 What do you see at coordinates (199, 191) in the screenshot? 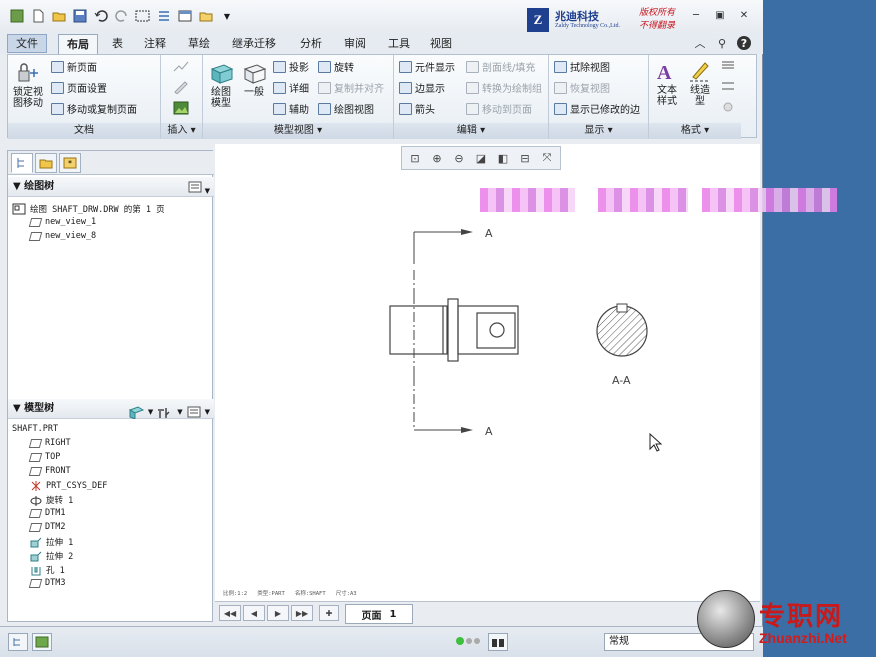
I see `drawing-tree-settings-icon: ▼` at bounding box center [199, 191].